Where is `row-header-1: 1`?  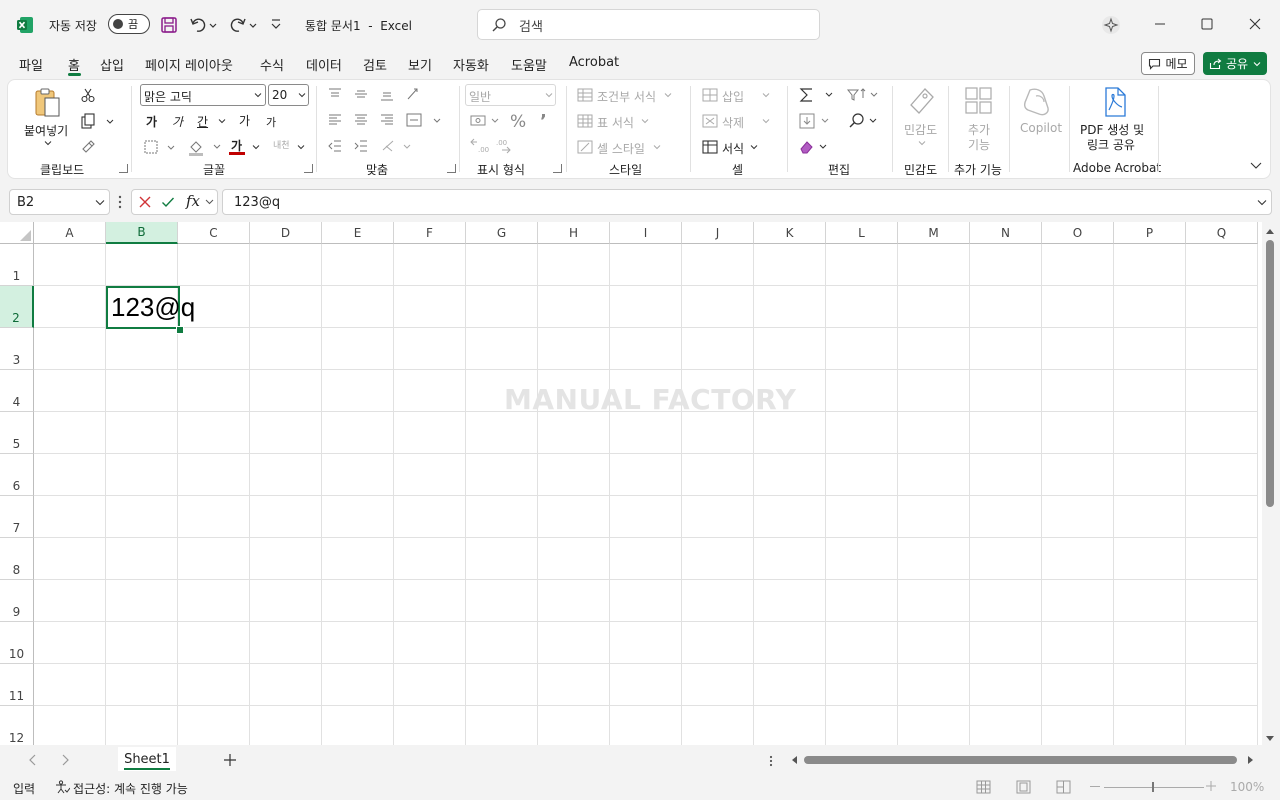
row-header-1: 1 is located at coordinates (17, 265).